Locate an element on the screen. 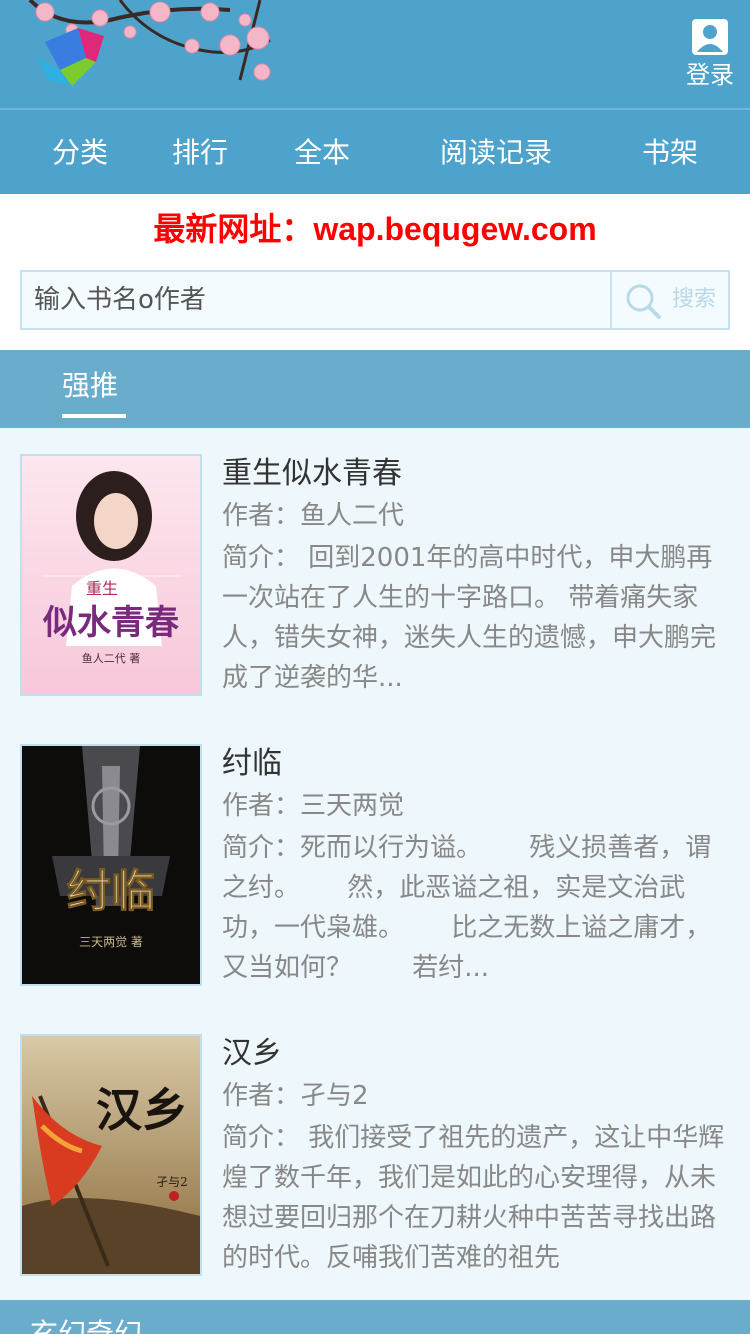  book-title: 汉乡 is located at coordinates (252, 1054).